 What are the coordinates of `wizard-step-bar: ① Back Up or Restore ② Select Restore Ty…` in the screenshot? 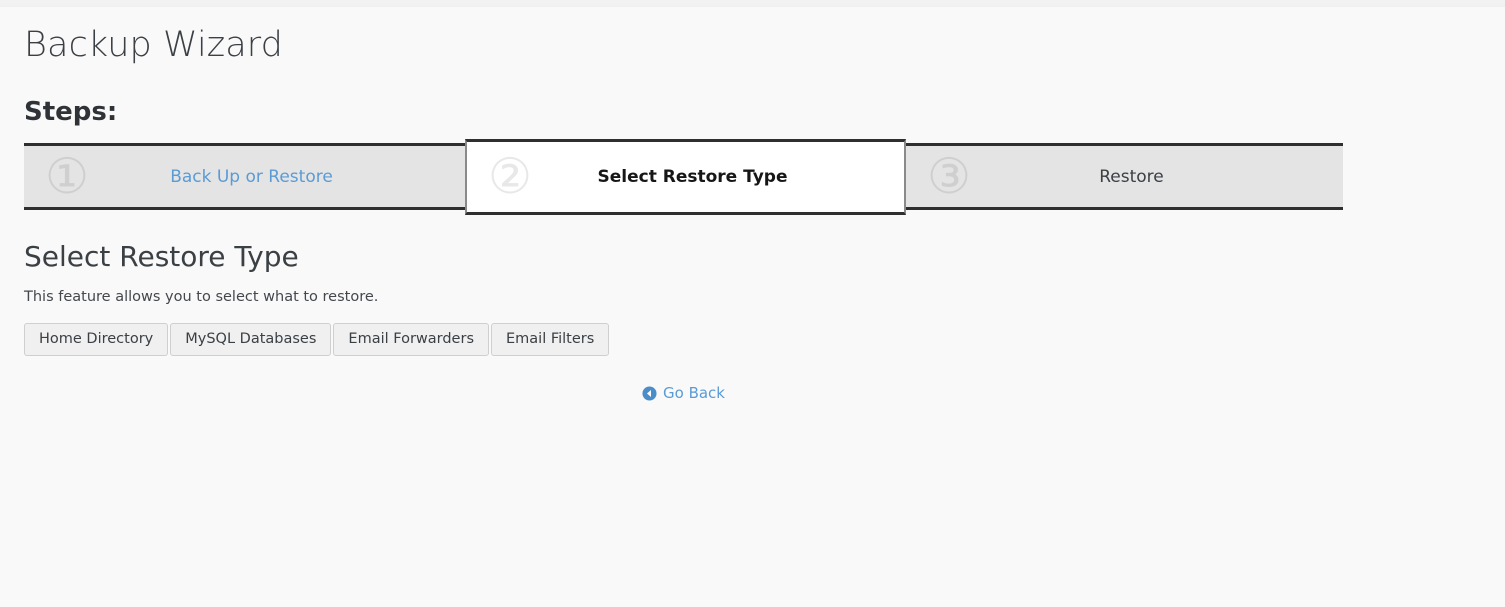 It's located at (683, 180).